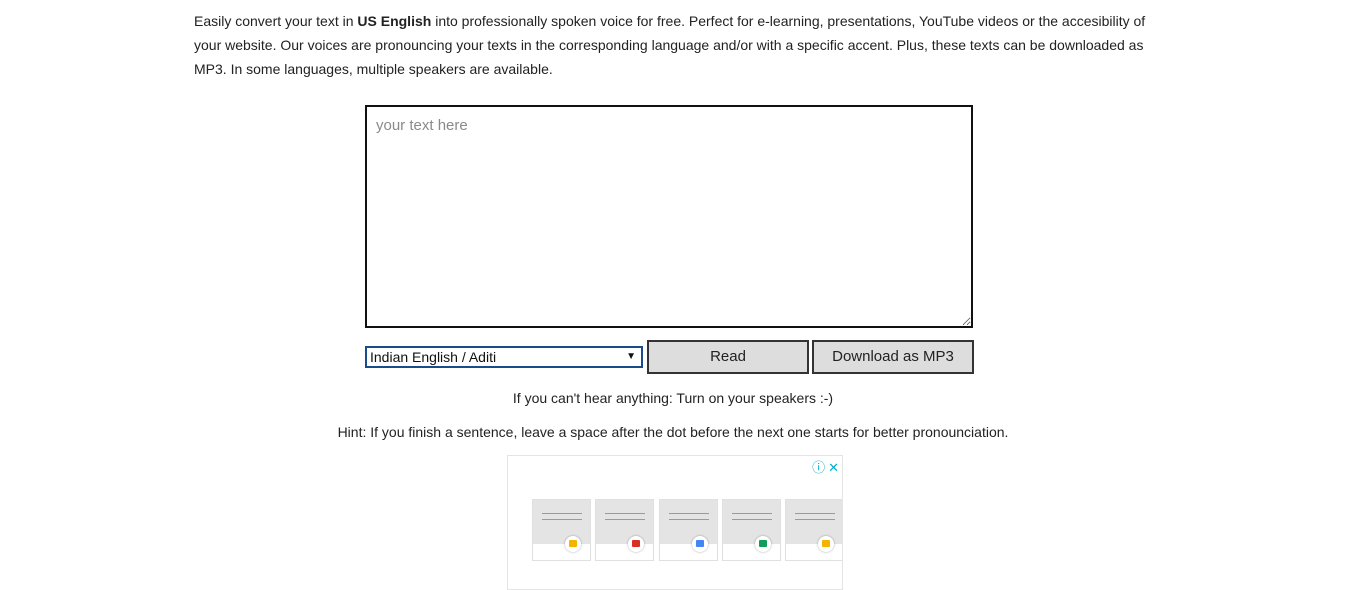  Describe the element at coordinates (394, 21) in the screenshot. I see `intro-language: US English` at that location.